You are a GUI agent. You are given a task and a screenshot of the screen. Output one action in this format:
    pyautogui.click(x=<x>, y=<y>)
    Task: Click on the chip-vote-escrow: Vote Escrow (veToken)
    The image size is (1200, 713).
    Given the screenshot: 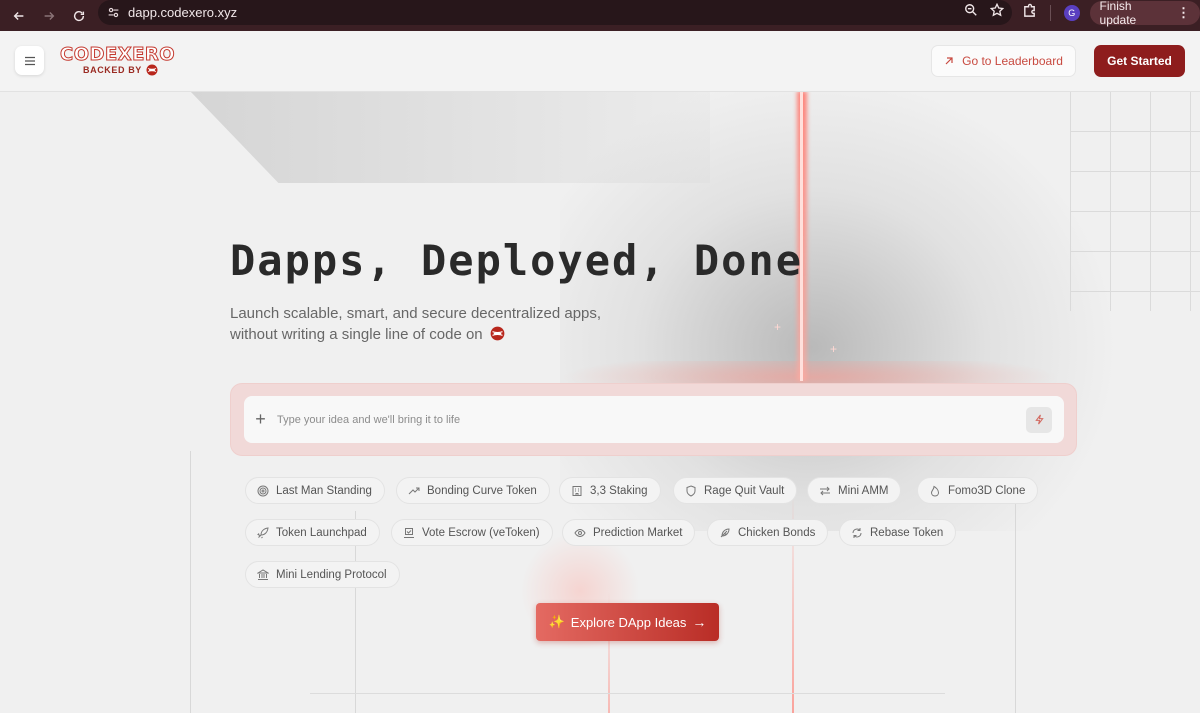 What is the action you would take?
    pyautogui.click(x=472, y=532)
    